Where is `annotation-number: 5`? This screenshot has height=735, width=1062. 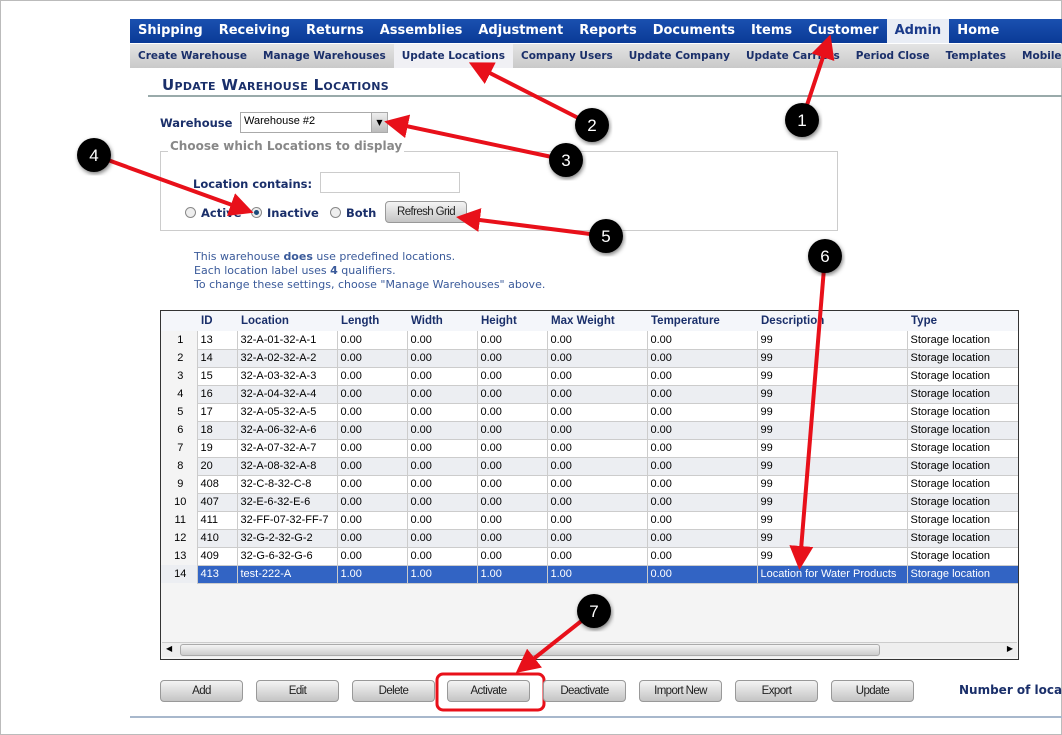 annotation-number: 5 is located at coordinates (605, 236).